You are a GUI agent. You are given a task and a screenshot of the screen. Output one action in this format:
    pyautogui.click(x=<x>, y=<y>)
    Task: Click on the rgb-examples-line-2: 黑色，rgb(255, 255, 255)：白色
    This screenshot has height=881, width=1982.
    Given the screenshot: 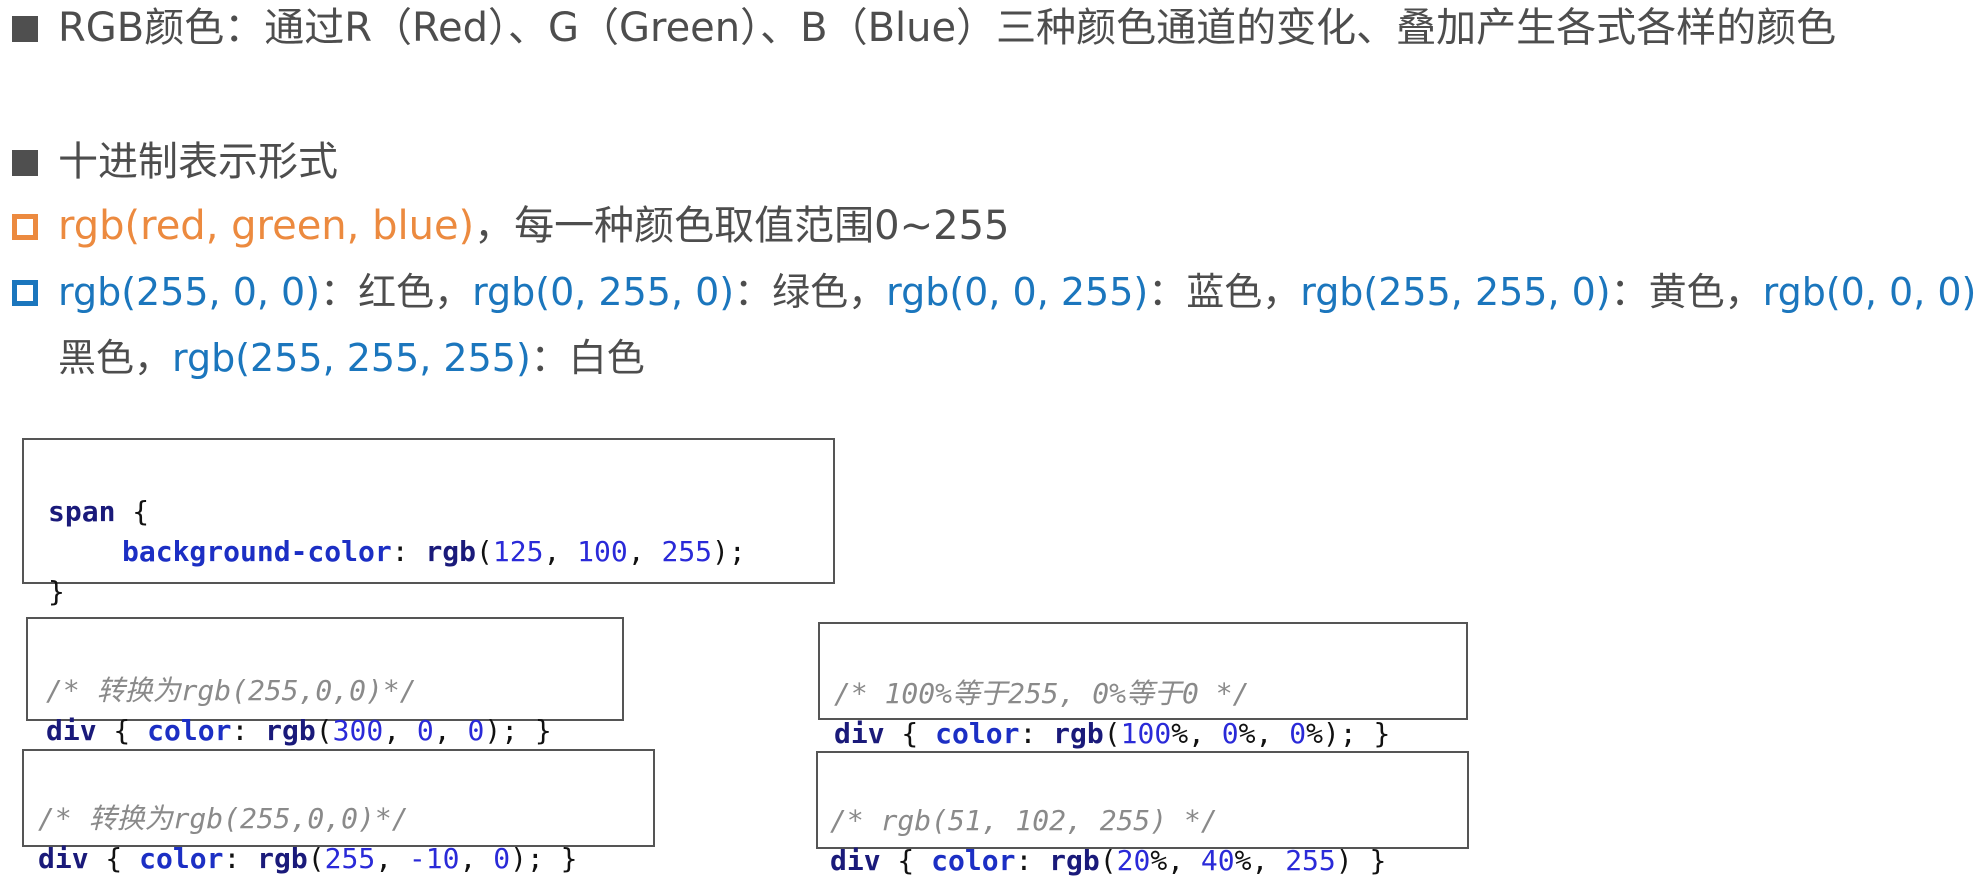 What is the action you would take?
    pyautogui.click(x=351, y=358)
    